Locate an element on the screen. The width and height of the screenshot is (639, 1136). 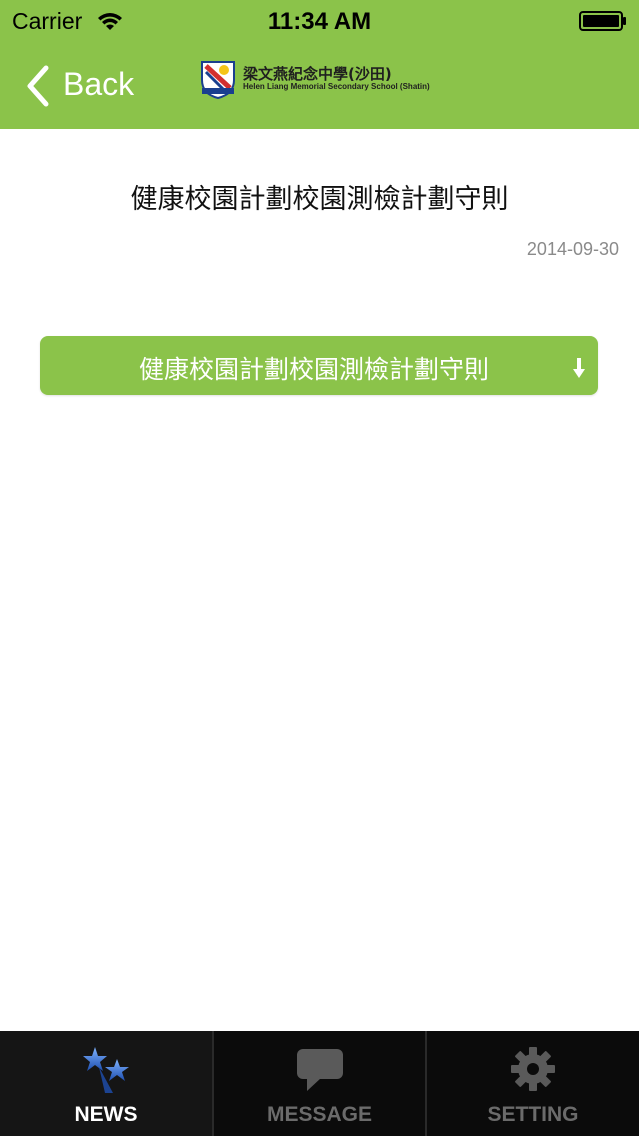
tab-message: MESSAGE is located at coordinates (319, 1083).